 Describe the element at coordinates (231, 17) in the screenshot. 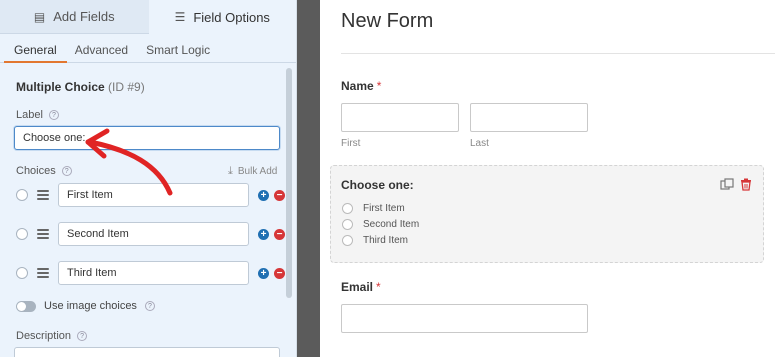

I see `tab-field-options-label: Field Options` at that location.